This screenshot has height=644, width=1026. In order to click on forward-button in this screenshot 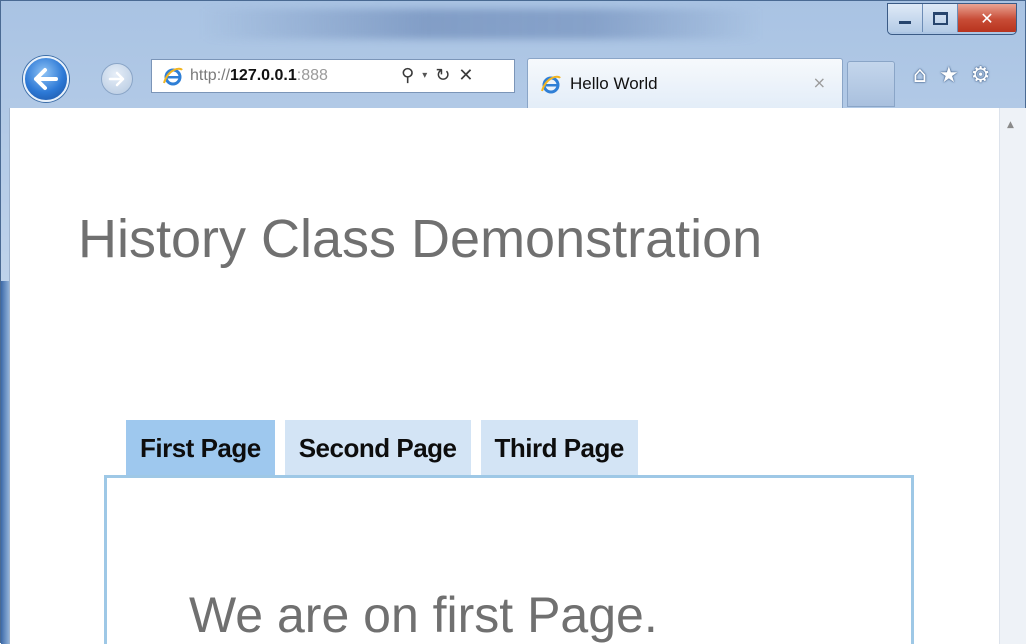, I will do `click(117, 79)`.